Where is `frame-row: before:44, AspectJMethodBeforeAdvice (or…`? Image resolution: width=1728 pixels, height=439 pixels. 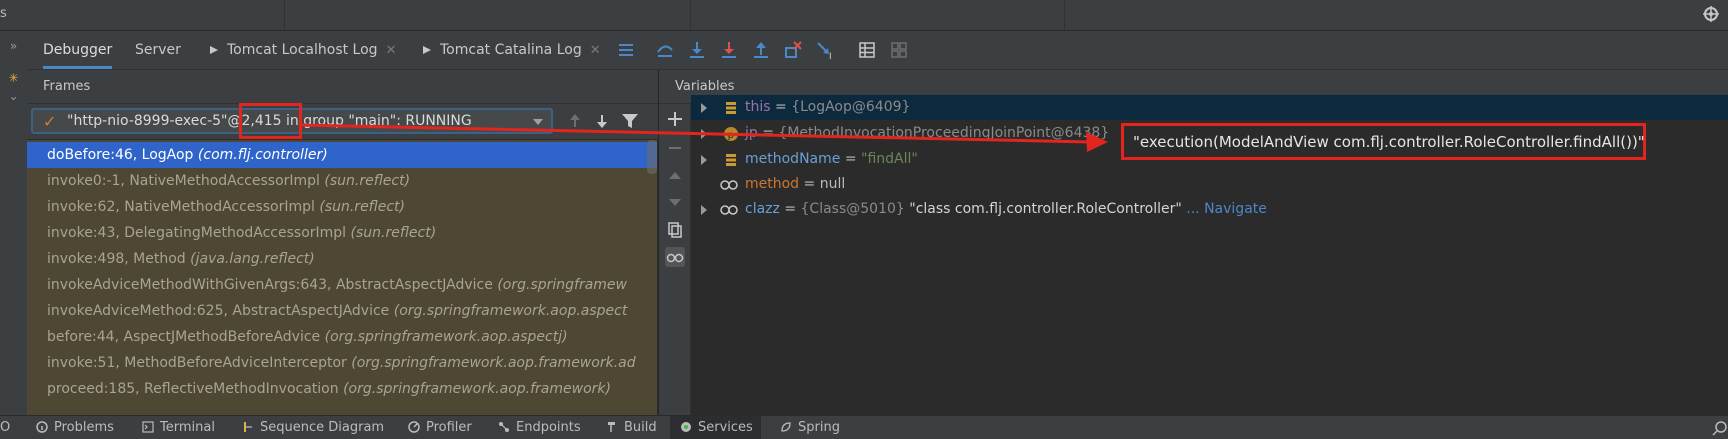 frame-row: before:44, AspectJMethodBeforeAdvice (or… is located at coordinates (342, 337).